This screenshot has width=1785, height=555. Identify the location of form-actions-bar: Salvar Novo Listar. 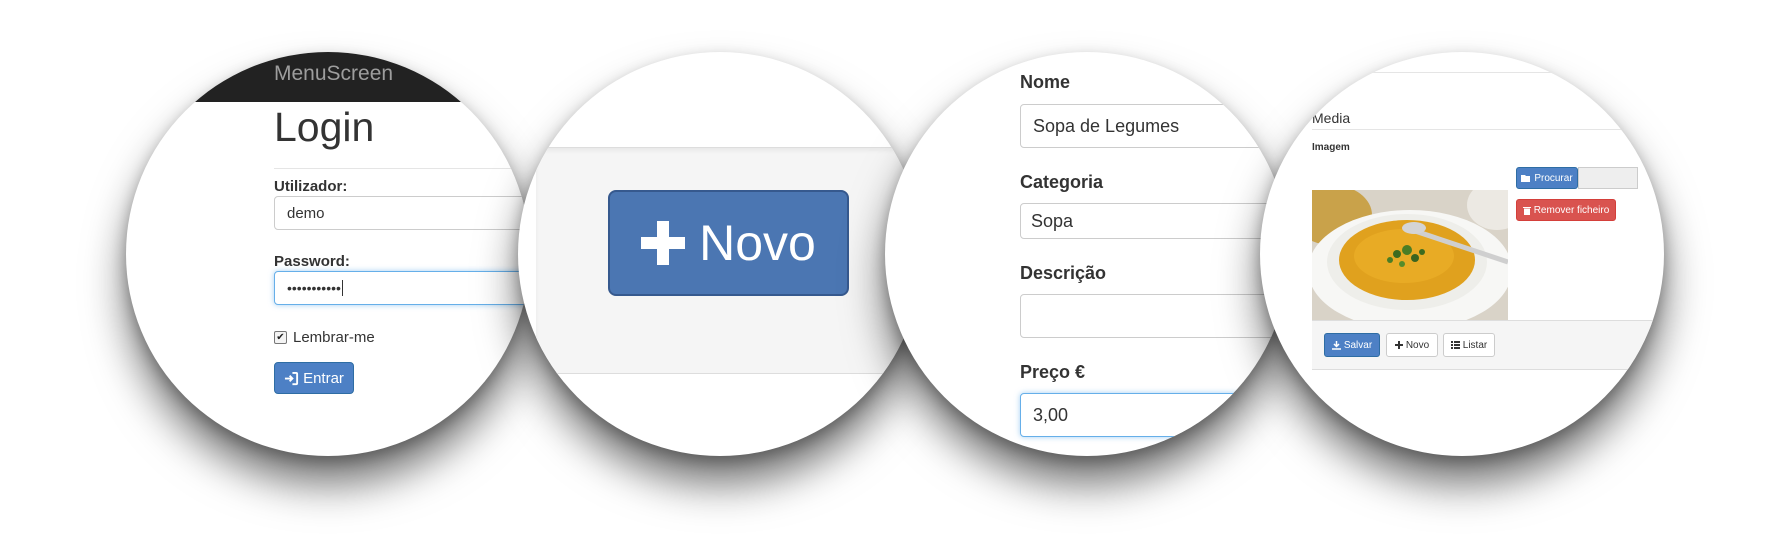
(1488, 345).